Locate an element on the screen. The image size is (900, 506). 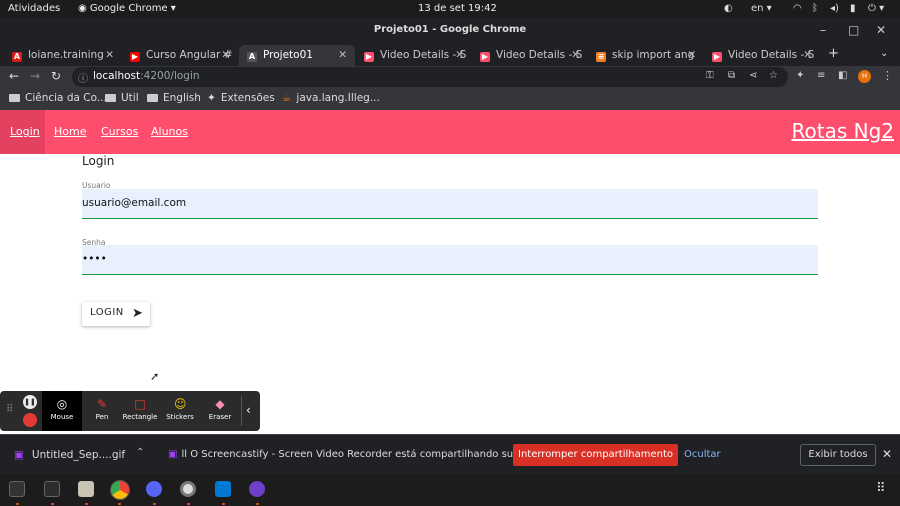
close-window-button: ✕ is located at coordinates (881, 30).